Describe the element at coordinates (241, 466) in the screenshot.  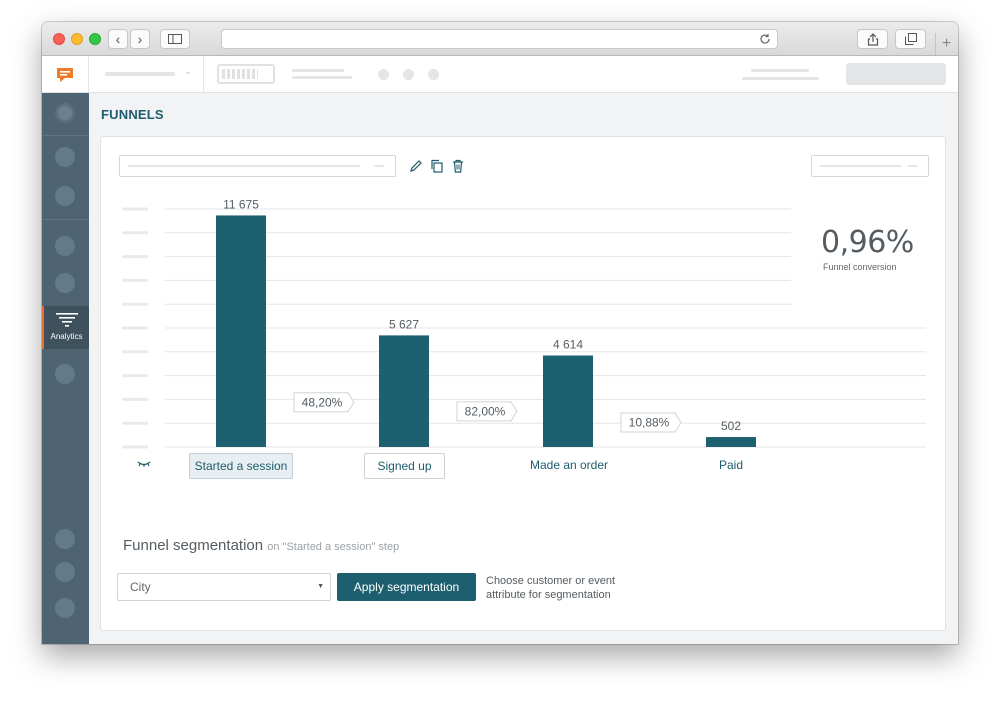
I see `step-tab-started-a-session: Started a session` at that location.